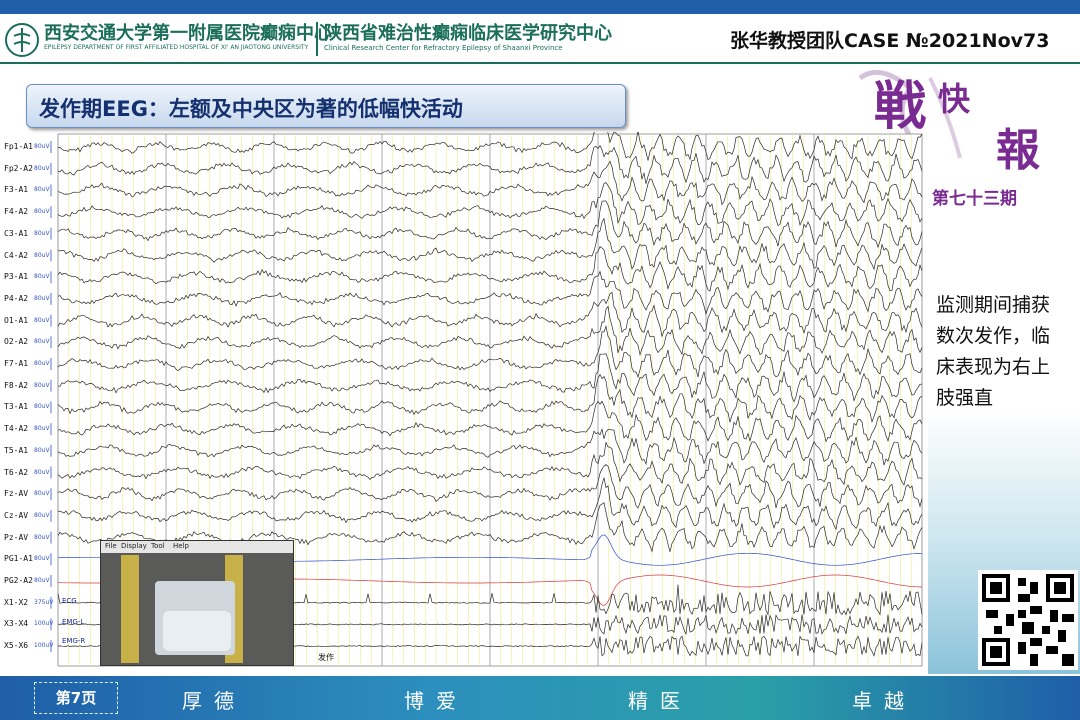 Image resolution: width=1080 pixels, height=720 pixels. I want to click on clinical-note: 监测期间捕获数次发作，临床表现为右上肢强直, so click(993, 351).